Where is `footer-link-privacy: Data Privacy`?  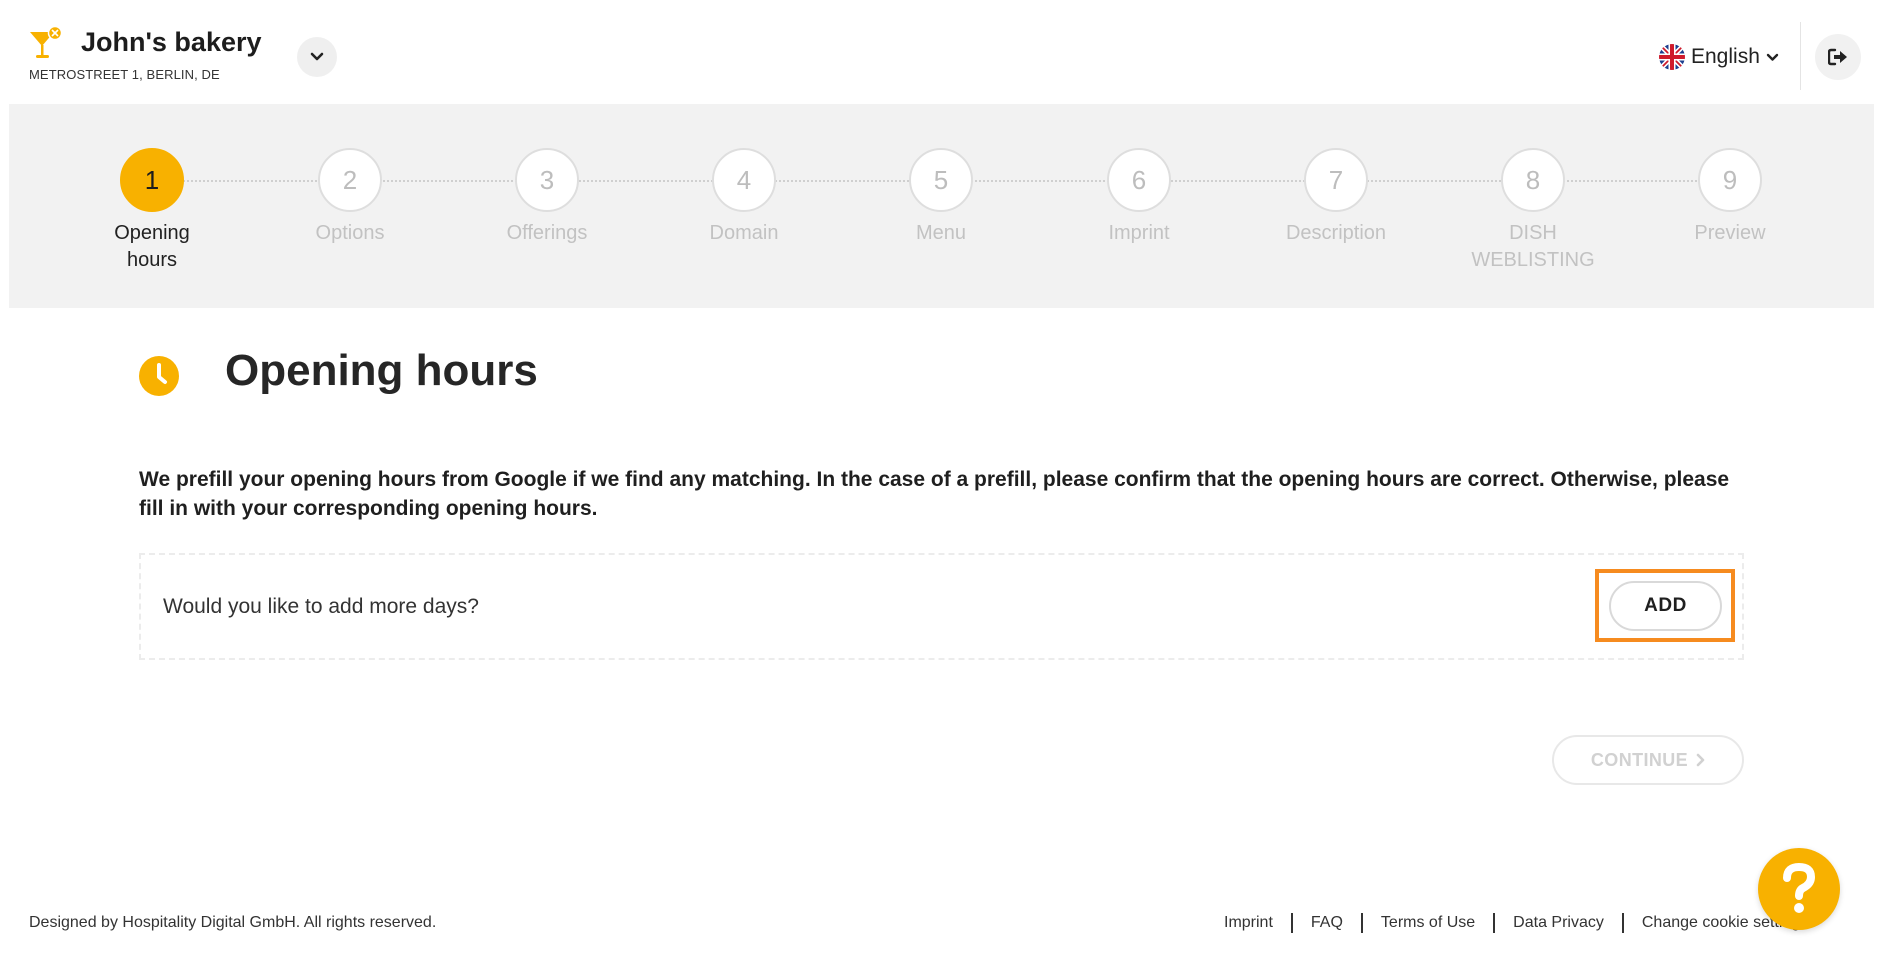
footer-link-privacy: Data Privacy is located at coordinates (1558, 923).